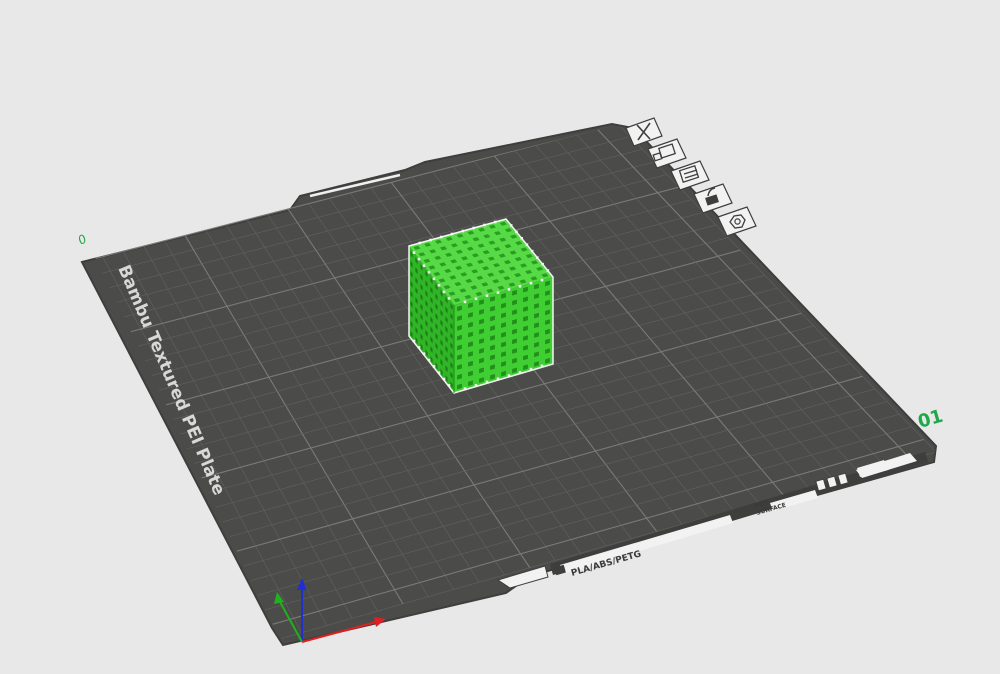 This screenshot has width=1000, height=674. I want to click on plate-number: 01, so click(931, 419).